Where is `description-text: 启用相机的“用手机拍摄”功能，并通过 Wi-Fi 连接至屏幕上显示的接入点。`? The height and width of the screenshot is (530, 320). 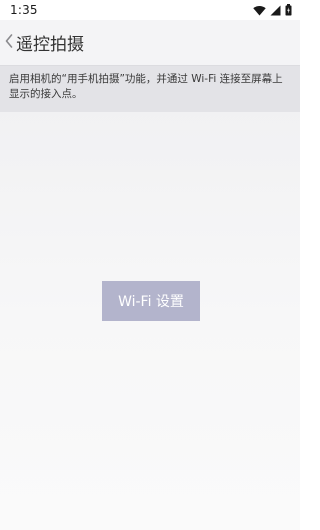 description-text: 启用相机的“用手机拍摄”功能，并通过 Wi-Fi 连接至屏幕上显示的接入点。 is located at coordinates (150, 89).